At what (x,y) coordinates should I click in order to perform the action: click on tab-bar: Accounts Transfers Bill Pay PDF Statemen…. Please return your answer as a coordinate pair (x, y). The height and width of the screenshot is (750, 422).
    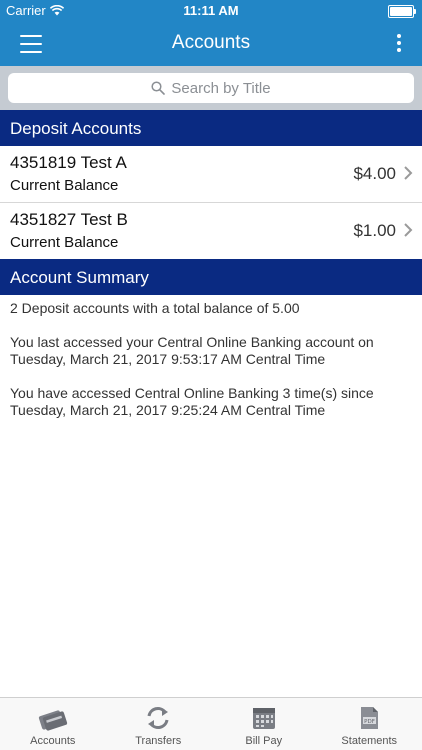
    Looking at the image, I should click on (211, 723).